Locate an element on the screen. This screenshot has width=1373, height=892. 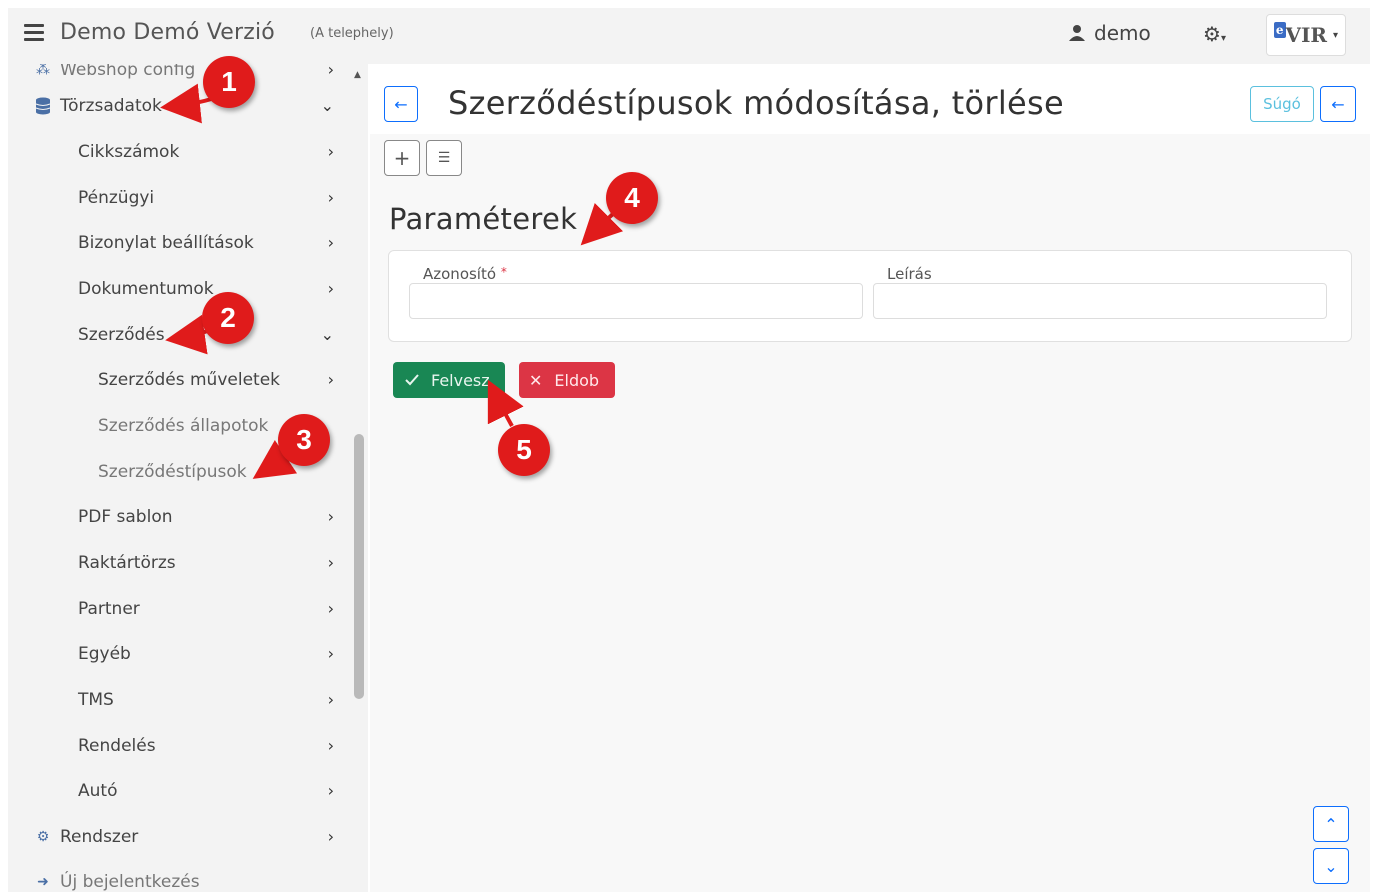
required-marker: * is located at coordinates (503, 272).